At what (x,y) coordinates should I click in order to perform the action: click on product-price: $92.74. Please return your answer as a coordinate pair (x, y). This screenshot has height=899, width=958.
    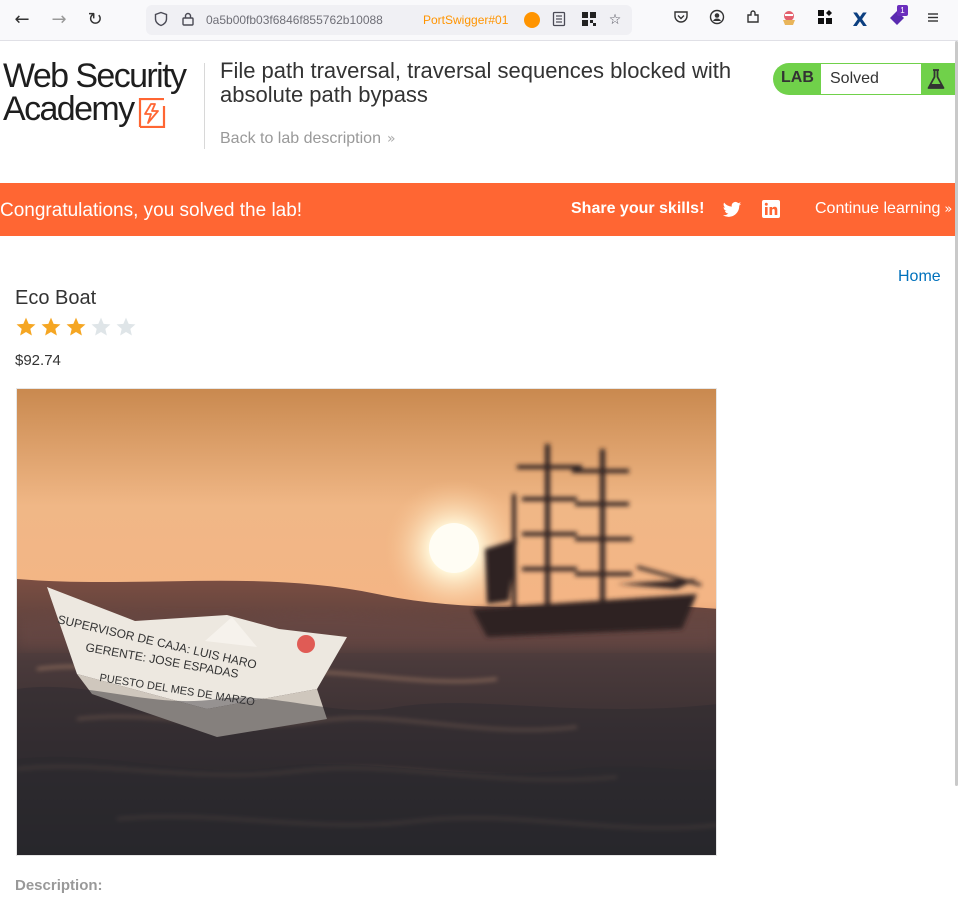
    Looking at the image, I should click on (38, 360).